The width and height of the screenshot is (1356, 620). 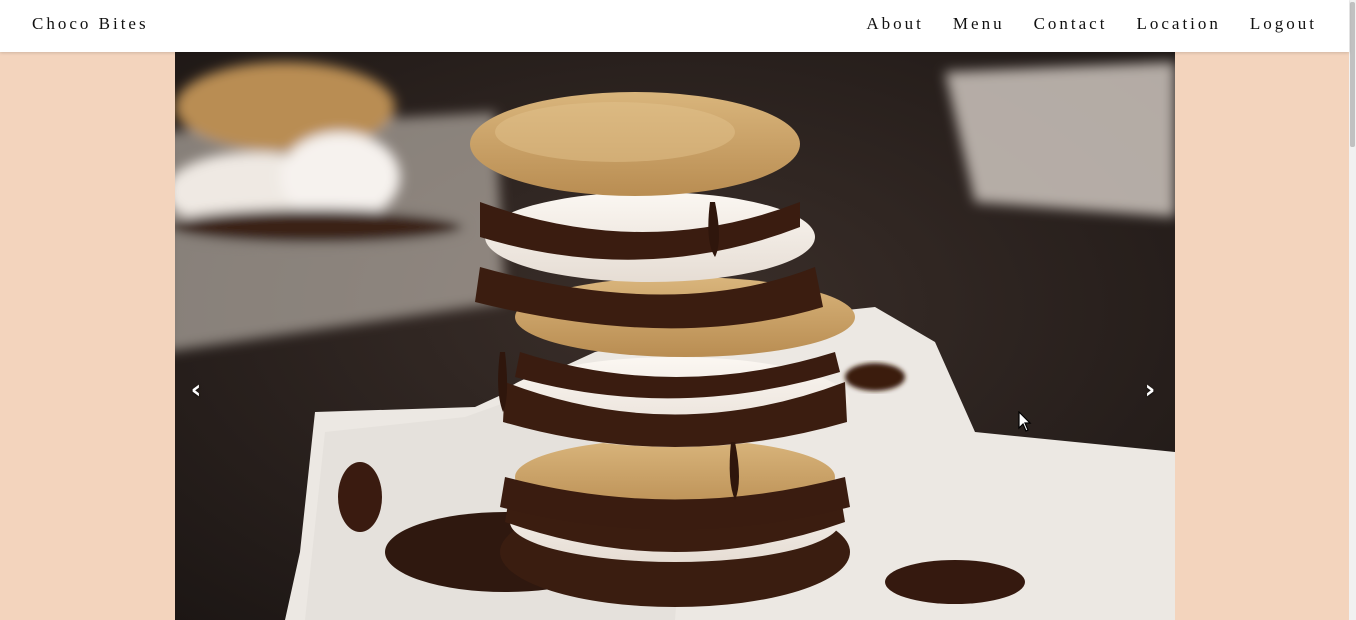 What do you see at coordinates (1150, 390) in the screenshot?
I see `carousel-next-button: ›` at bounding box center [1150, 390].